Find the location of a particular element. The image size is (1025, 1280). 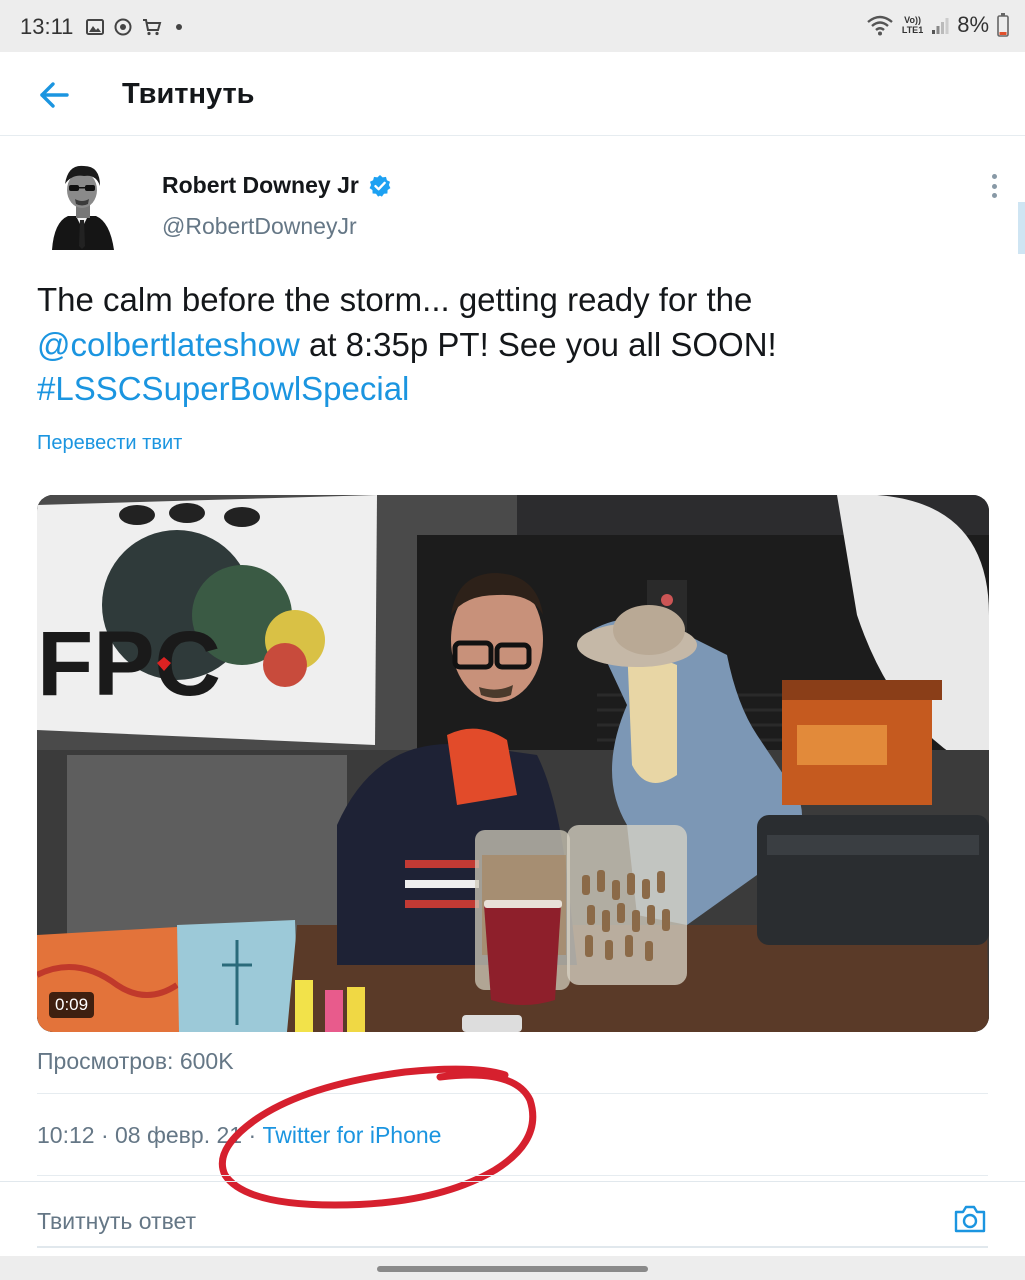

hashtag-link: #LSSCSuperBowlSpecial is located at coordinates (223, 388).